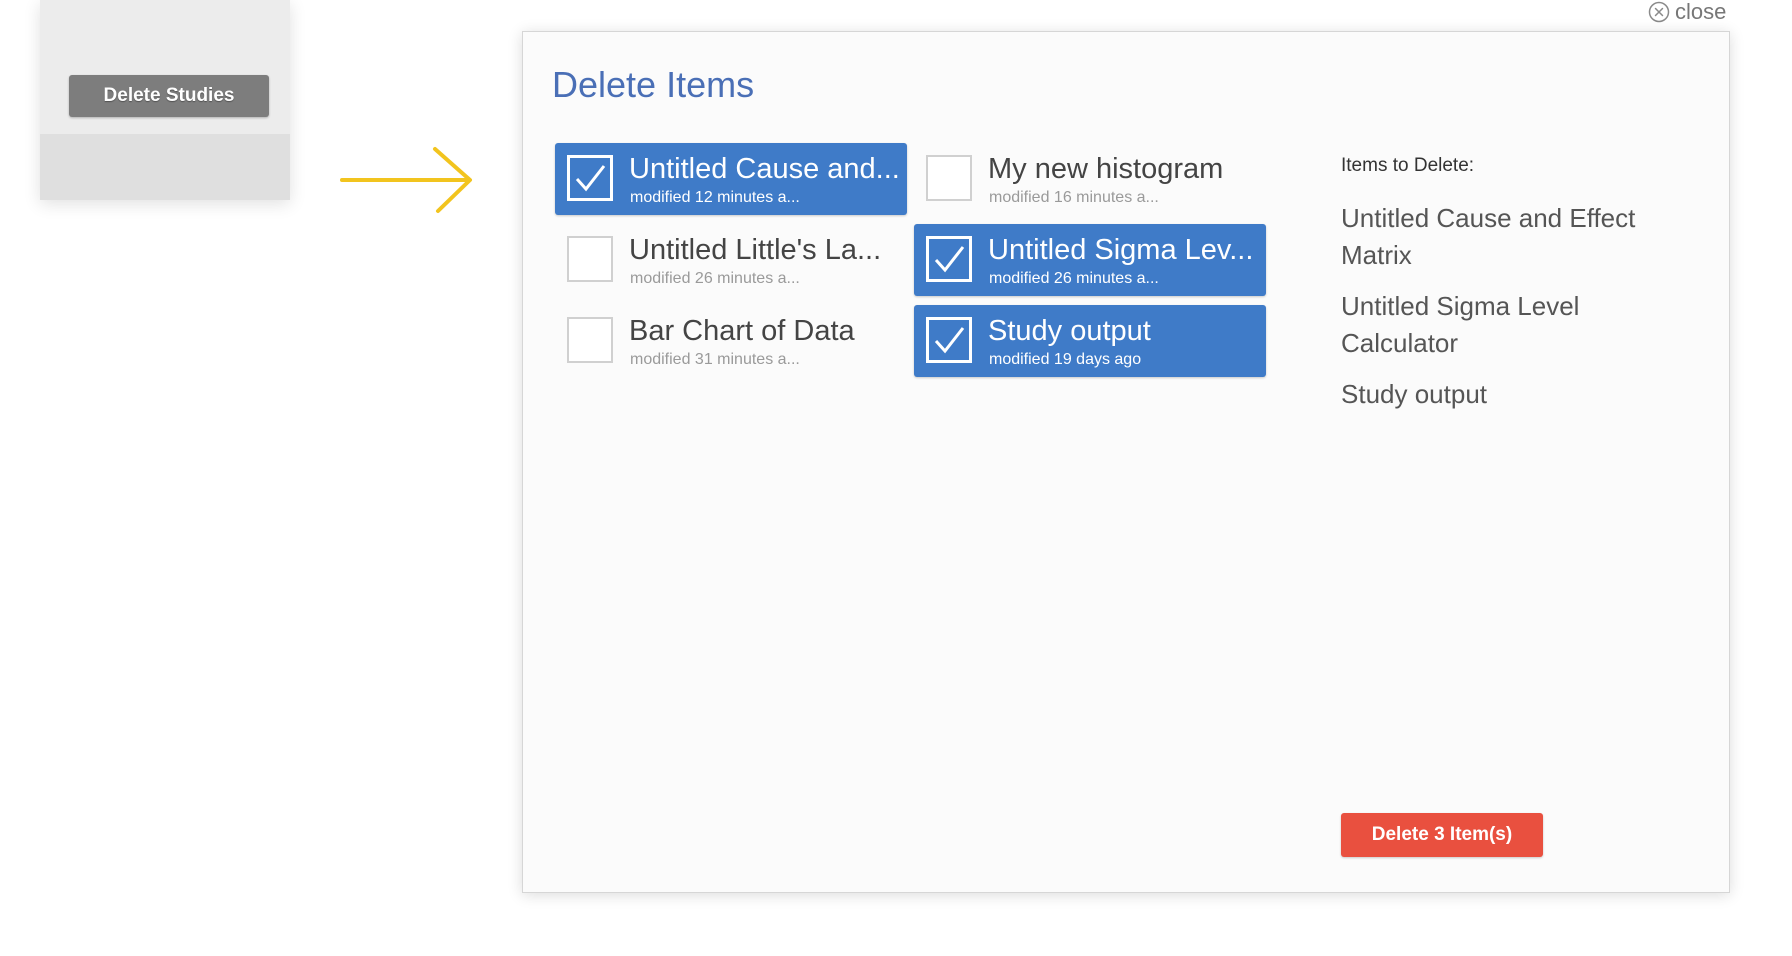  Describe the element at coordinates (165, 67) in the screenshot. I see `background-panel-header: Delete Studies` at that location.